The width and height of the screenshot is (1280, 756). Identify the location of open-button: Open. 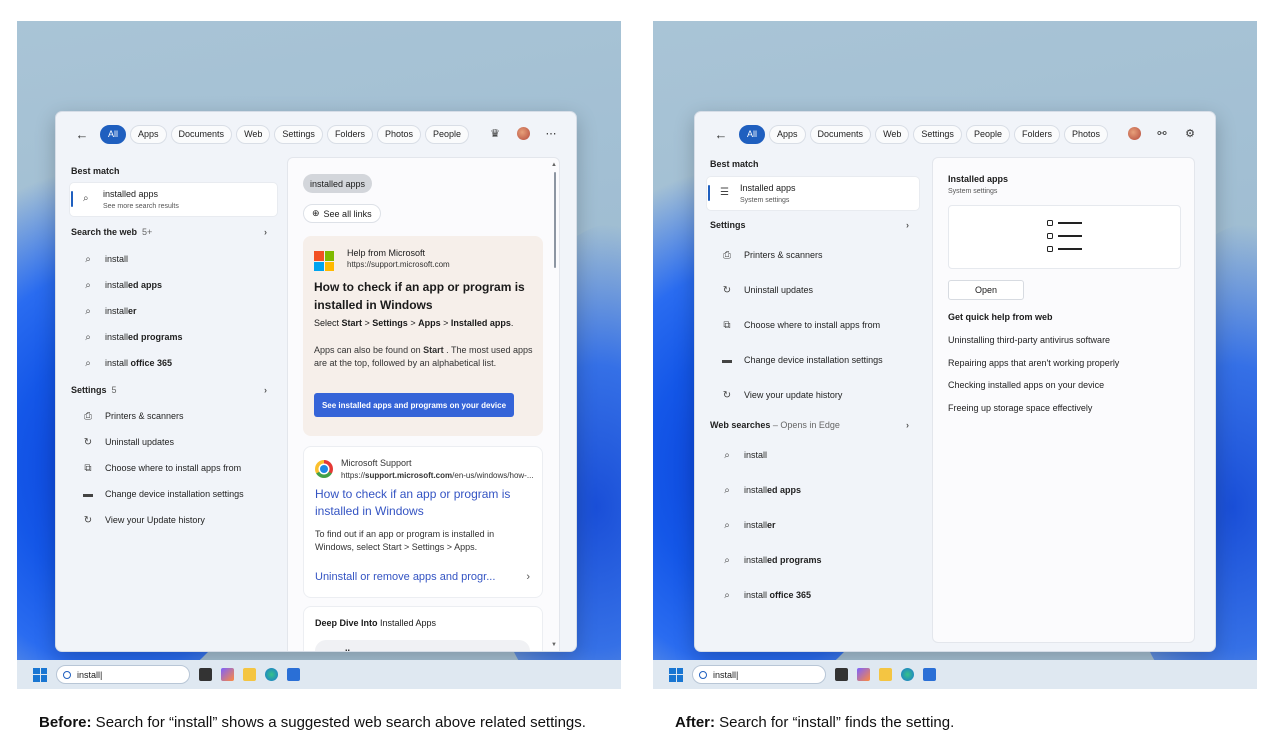
(986, 290).